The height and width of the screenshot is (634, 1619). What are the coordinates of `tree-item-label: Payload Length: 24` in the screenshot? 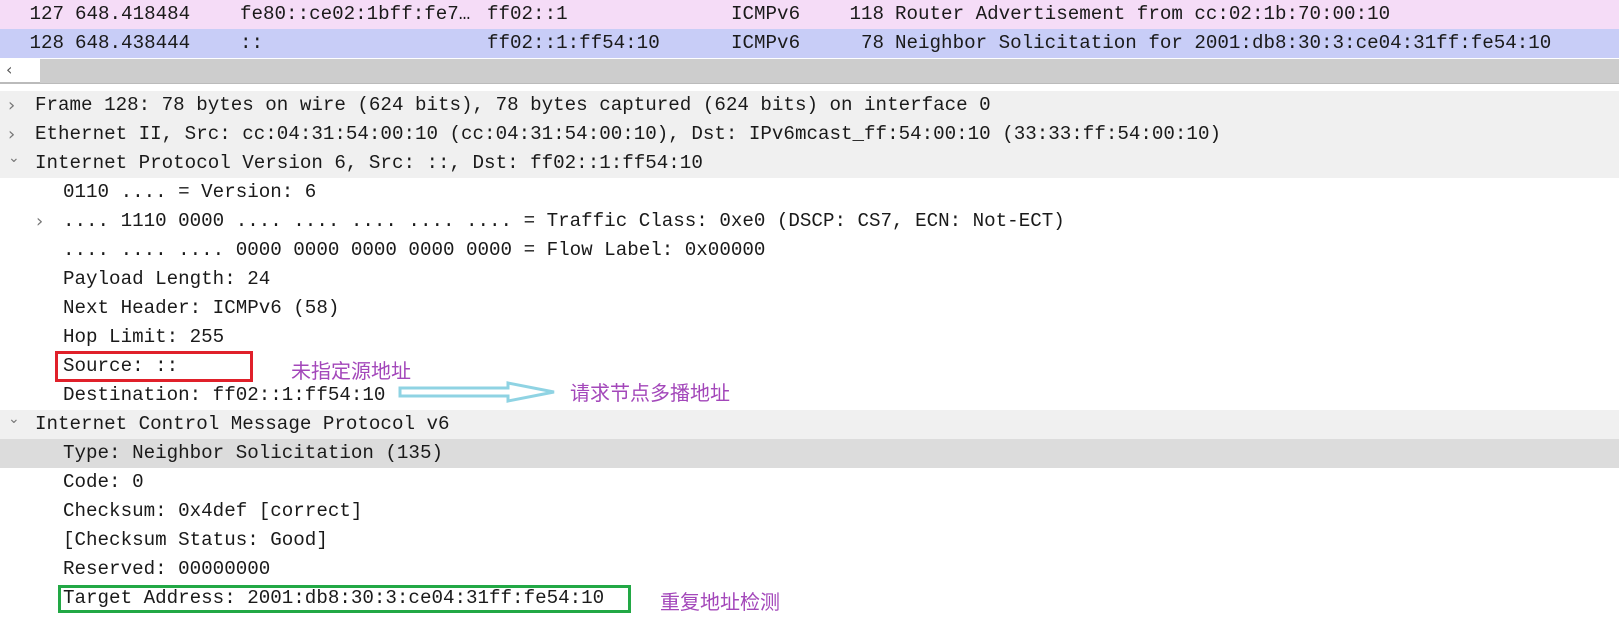 It's located at (167, 279).